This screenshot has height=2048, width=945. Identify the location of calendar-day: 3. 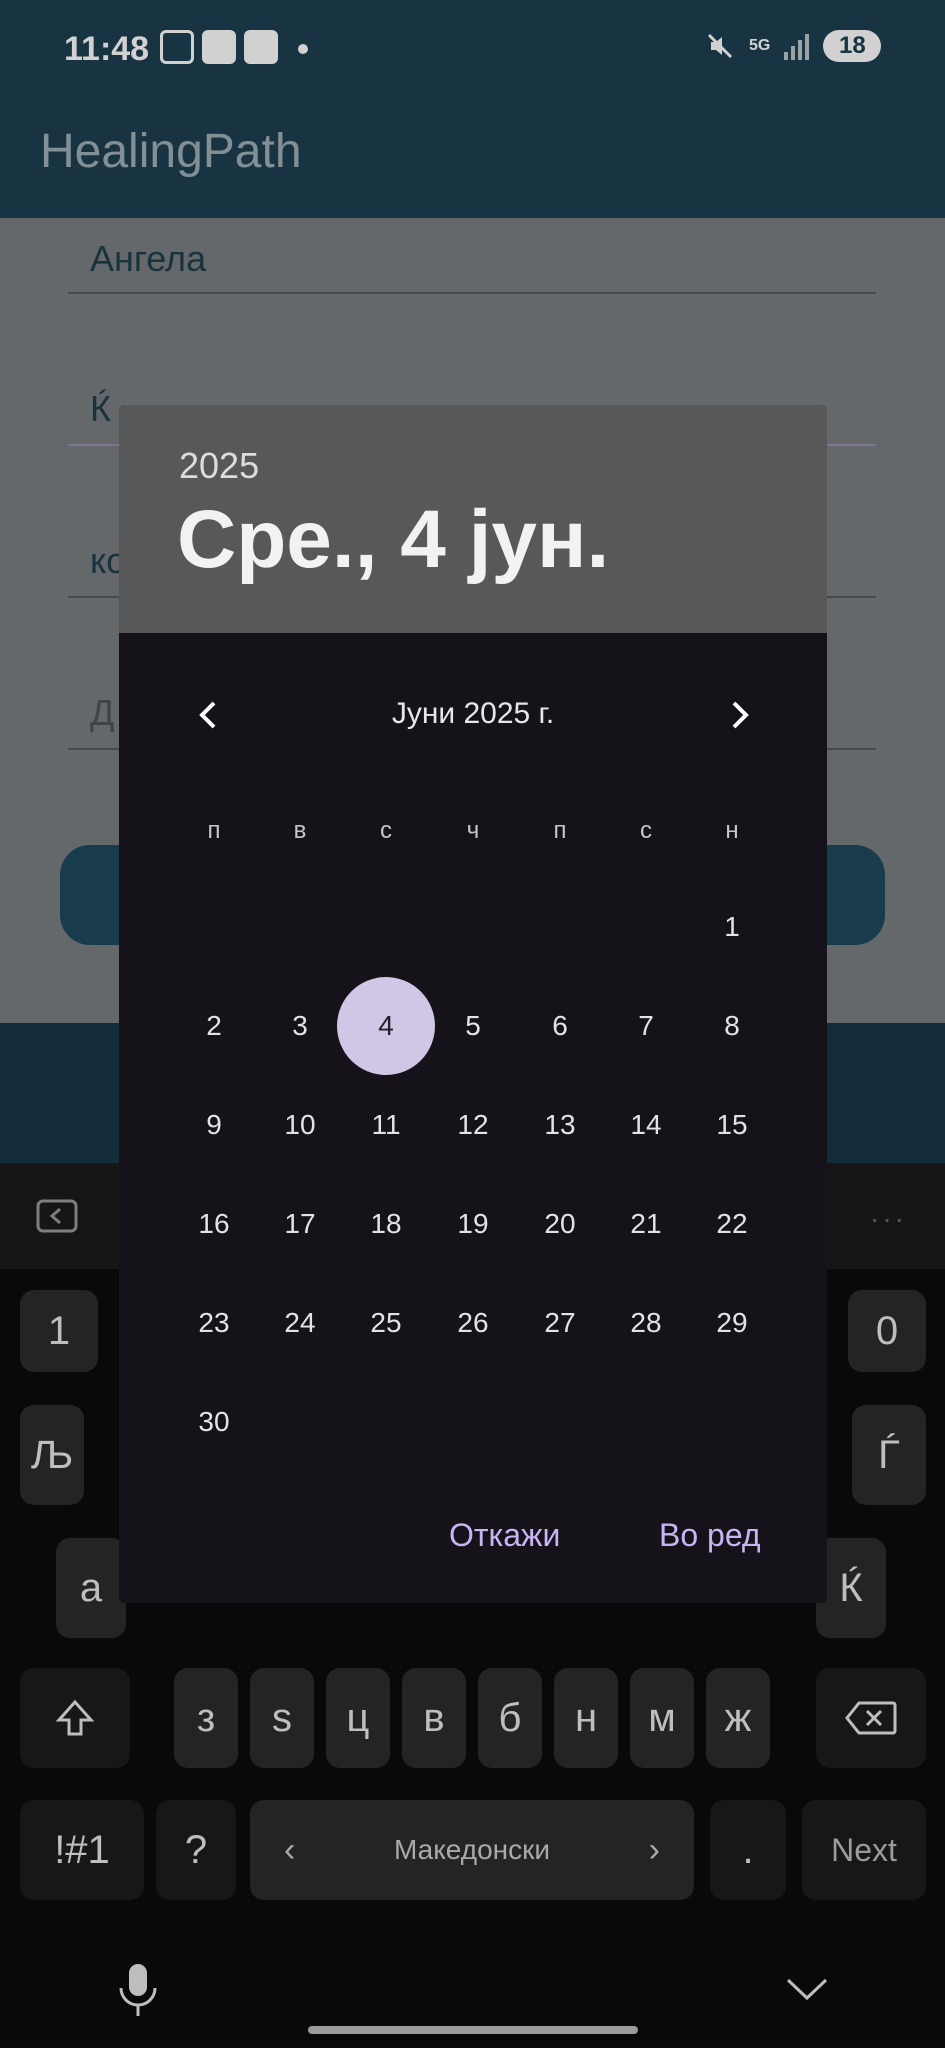
(300, 1026).